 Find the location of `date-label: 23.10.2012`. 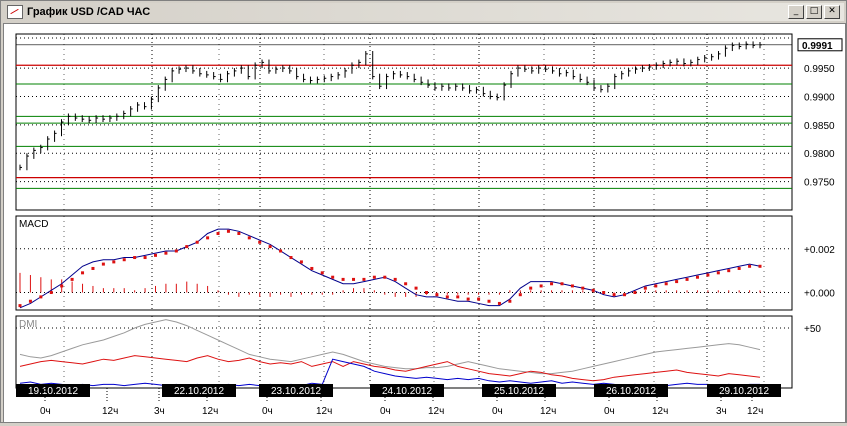

date-label: 23.10.2012 is located at coordinates (296, 391).